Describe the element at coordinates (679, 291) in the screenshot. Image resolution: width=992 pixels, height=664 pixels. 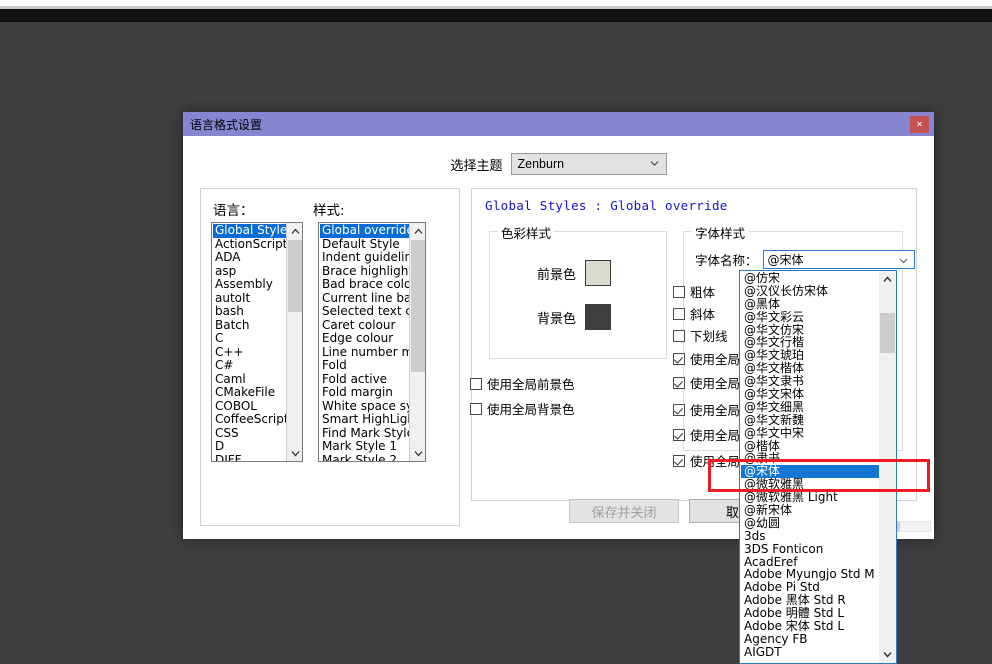
I see `bold-checkbox` at that location.